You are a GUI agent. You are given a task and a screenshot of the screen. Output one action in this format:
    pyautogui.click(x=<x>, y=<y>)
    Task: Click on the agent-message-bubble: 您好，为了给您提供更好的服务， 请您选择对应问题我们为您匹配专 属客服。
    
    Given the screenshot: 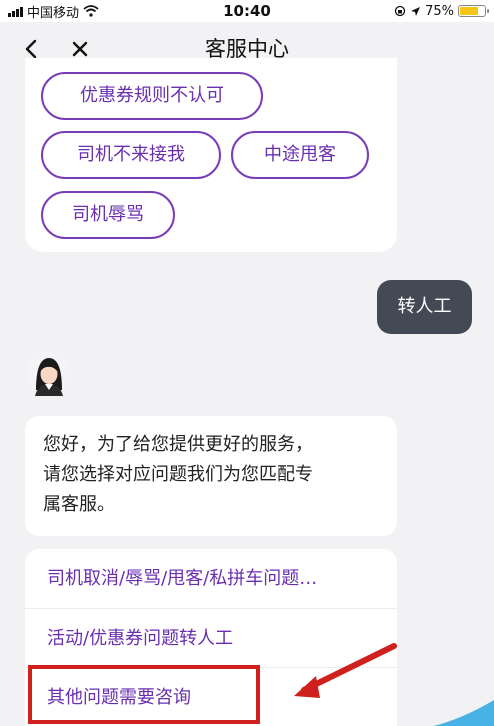 What is the action you would take?
    pyautogui.click(x=211, y=476)
    